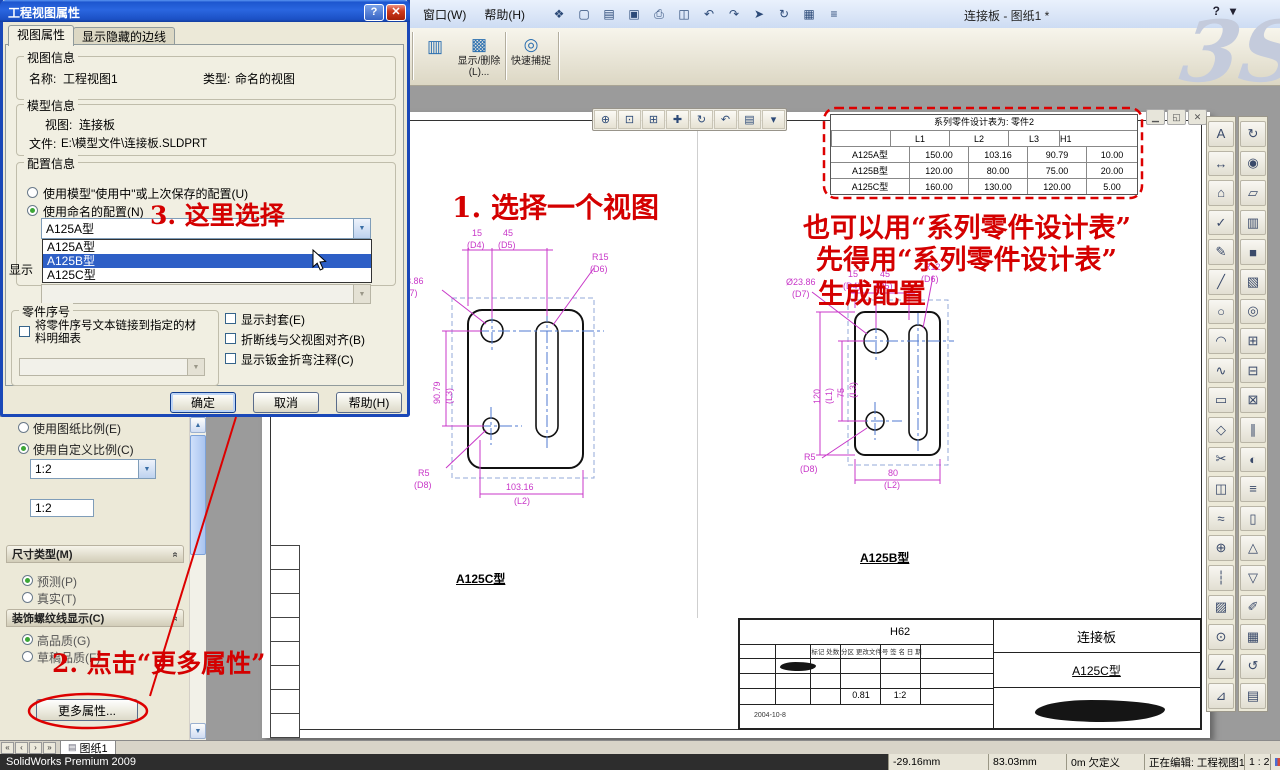  What do you see at coordinates (32, 210) in the screenshot?
I see `use-named-config-radio` at bounding box center [32, 210].